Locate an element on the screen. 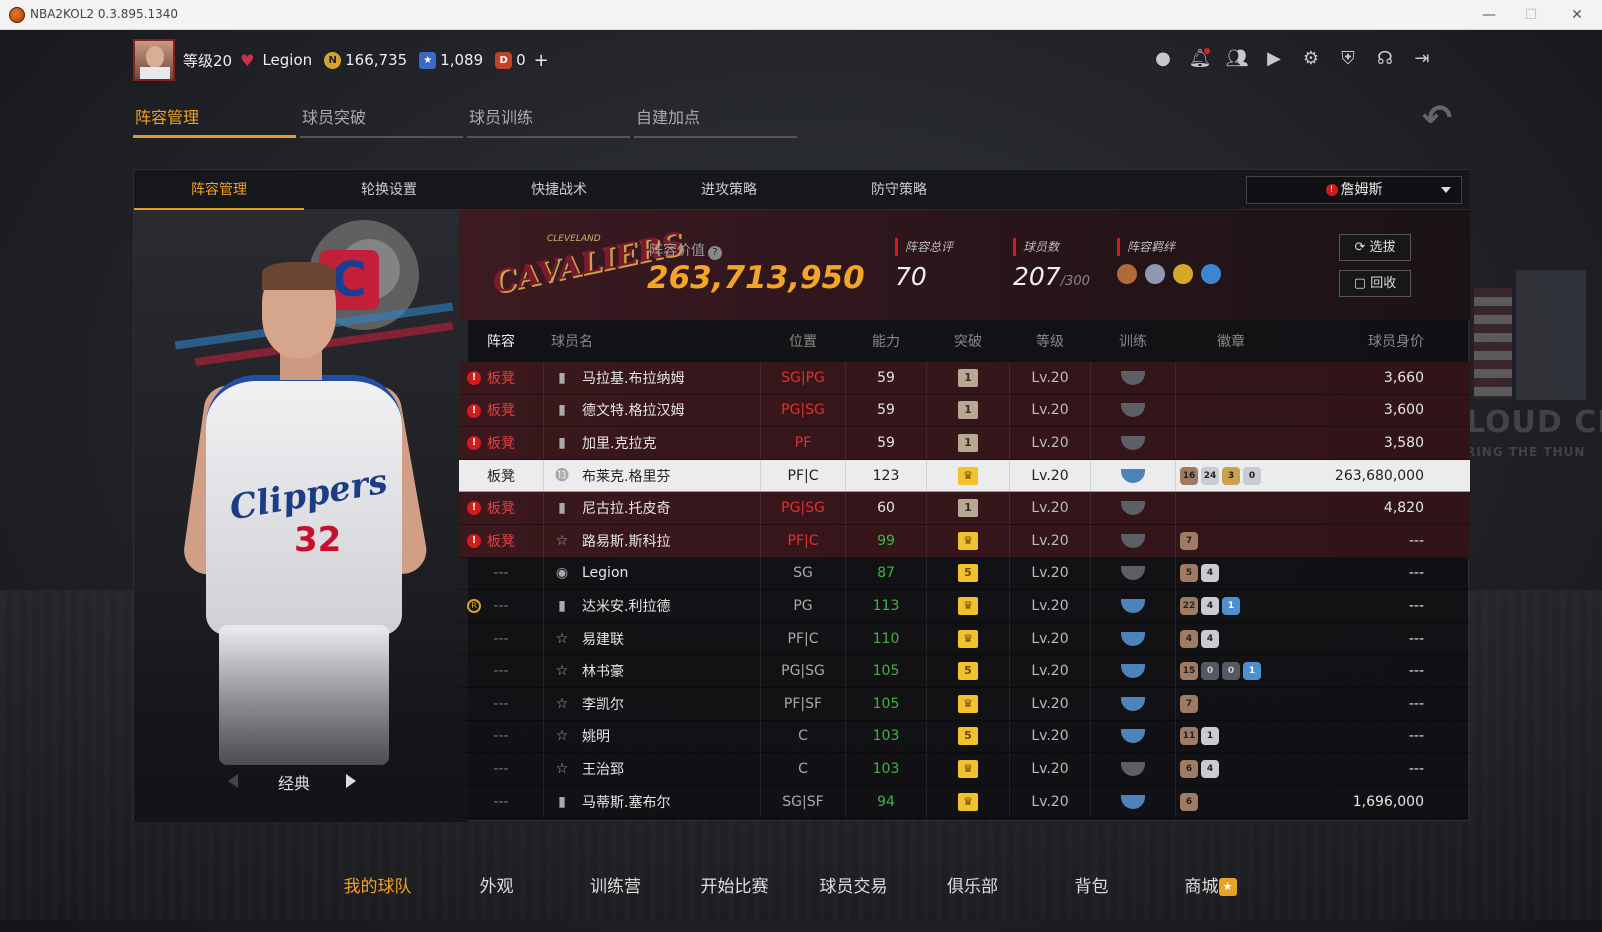  lineup-cell: R --- is located at coordinates (501, 606).